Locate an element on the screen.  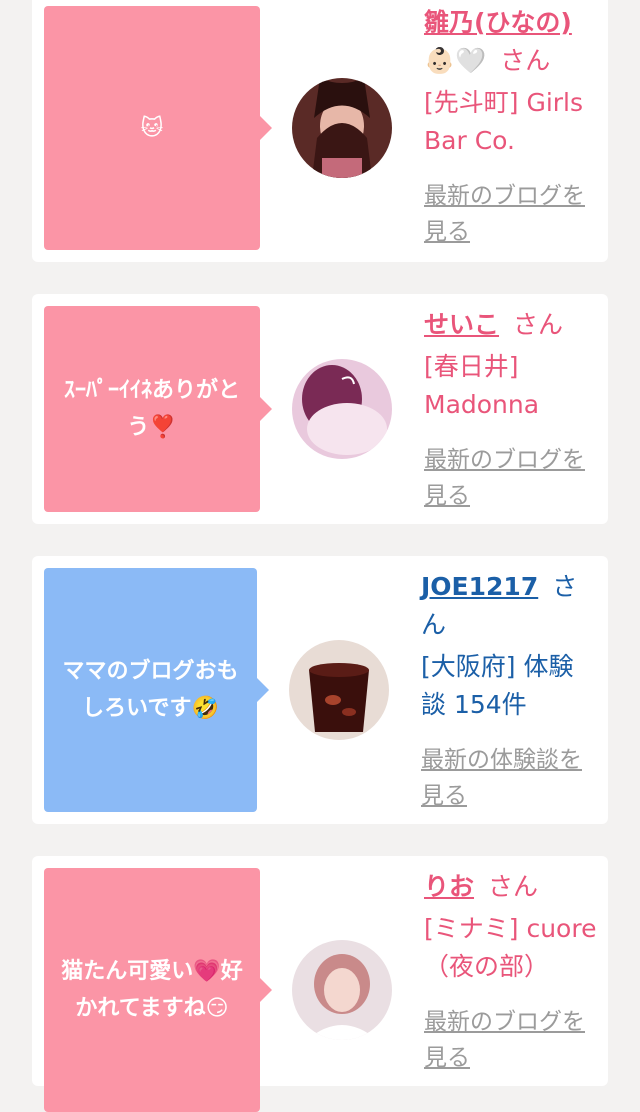
sender-name-link: せいこ is located at coordinates (461, 324).